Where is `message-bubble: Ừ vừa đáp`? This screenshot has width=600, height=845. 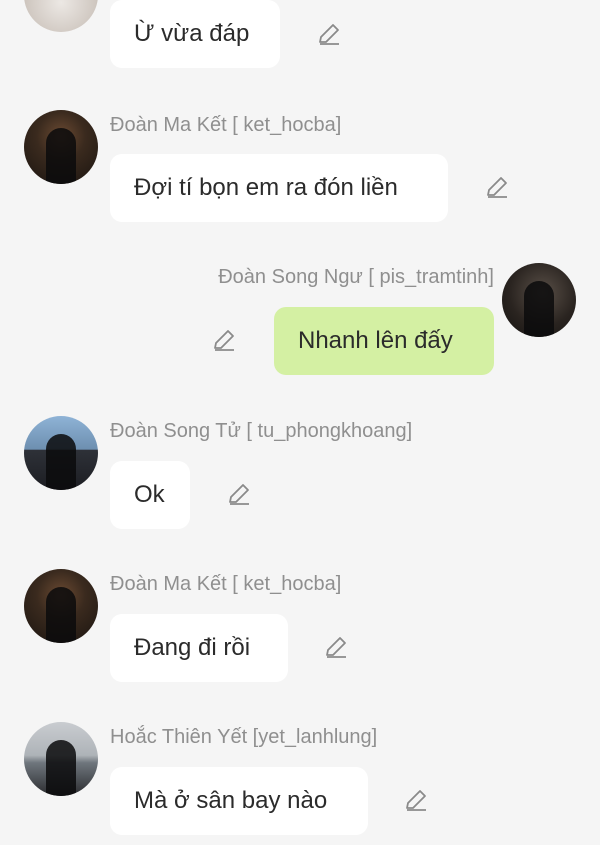 message-bubble: Ừ vừa đáp is located at coordinates (195, 34).